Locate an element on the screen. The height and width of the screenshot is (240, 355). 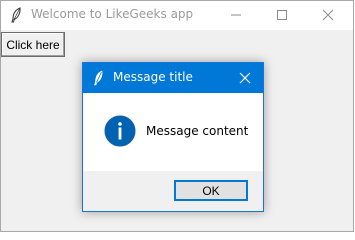
dialog-title: Message title is located at coordinates (153, 77).